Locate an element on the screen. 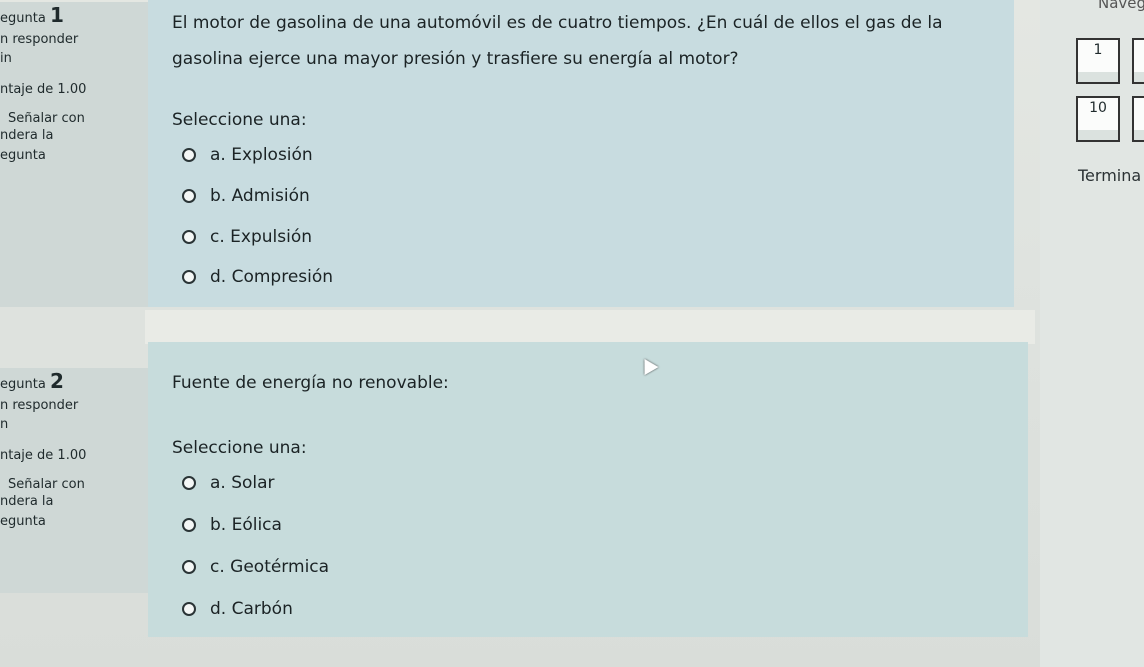 The width and height of the screenshot is (1144, 667). q1-score: ntaje de 1.00 is located at coordinates (43, 89).